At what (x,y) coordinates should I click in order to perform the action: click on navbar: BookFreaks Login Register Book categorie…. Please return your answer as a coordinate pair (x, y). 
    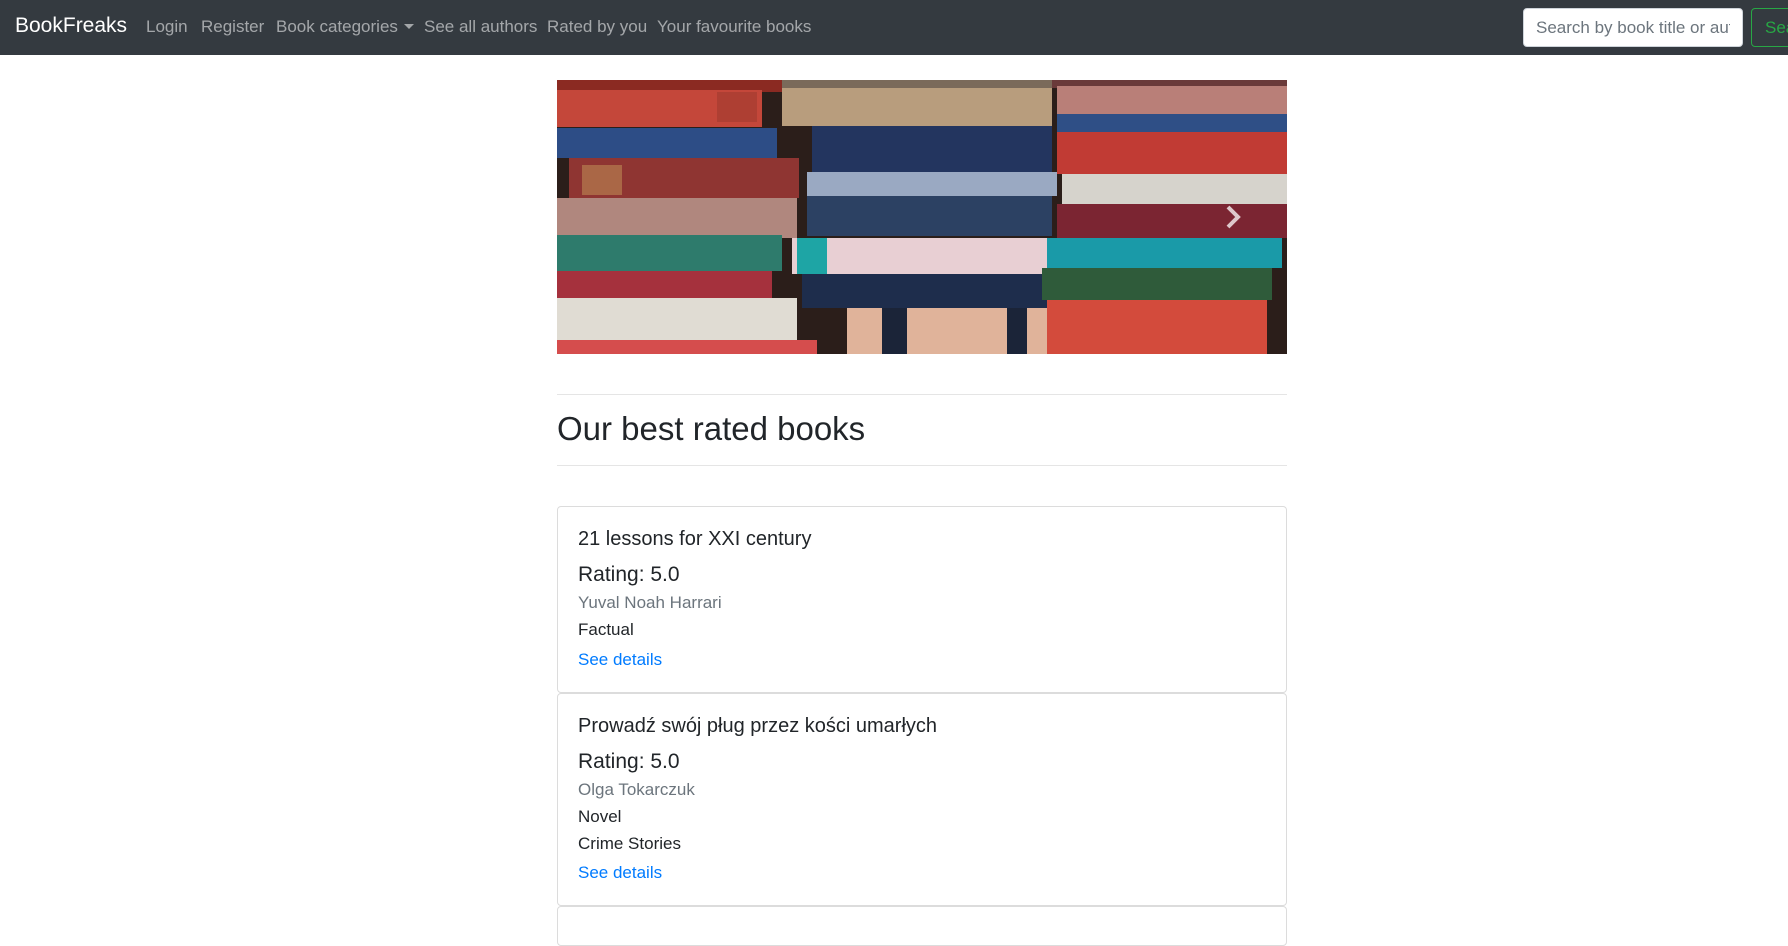
    Looking at the image, I should click on (894, 27).